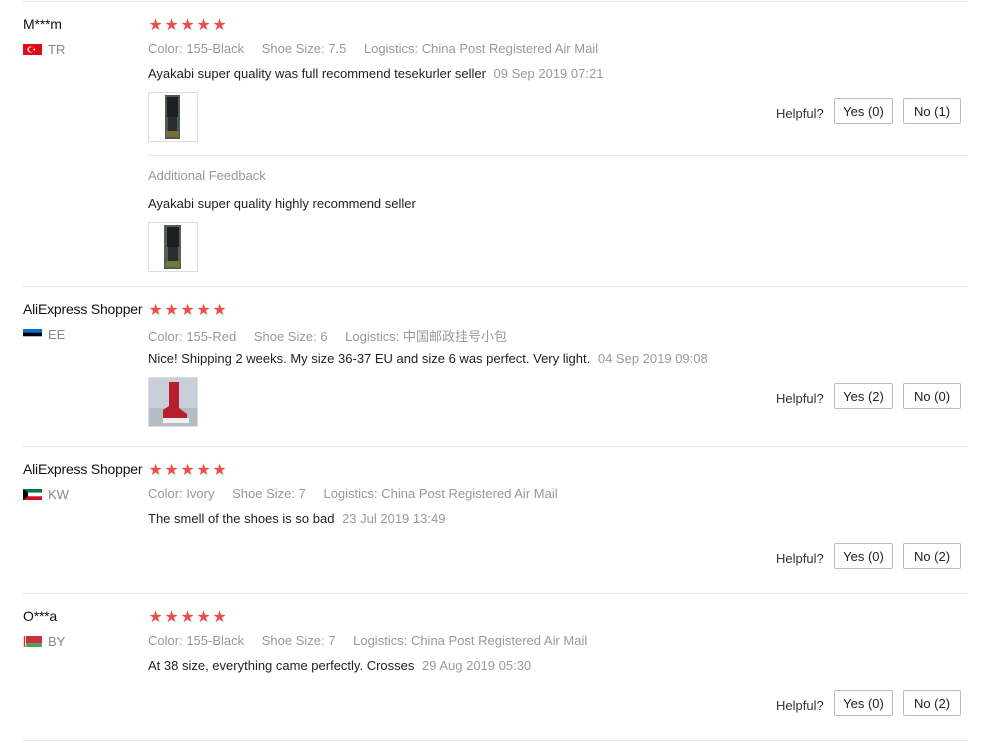 This screenshot has width=993, height=743. I want to click on size-value: 6, so click(324, 336).